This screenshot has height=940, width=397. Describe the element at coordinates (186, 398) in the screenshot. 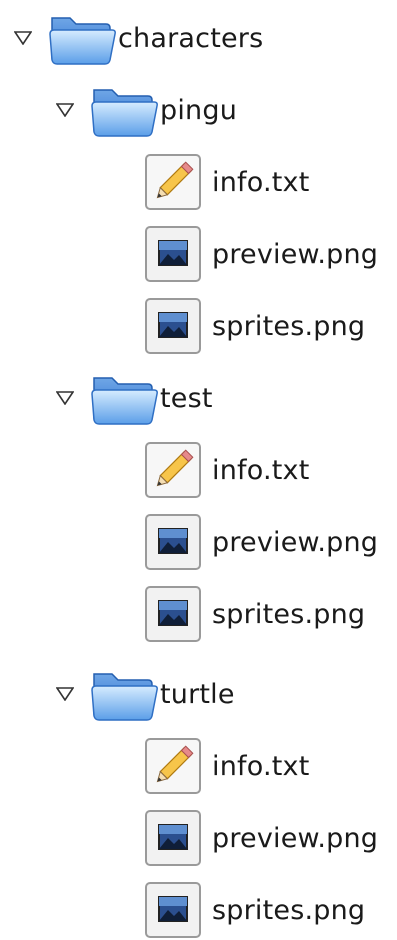

I see `folder-label: test` at that location.